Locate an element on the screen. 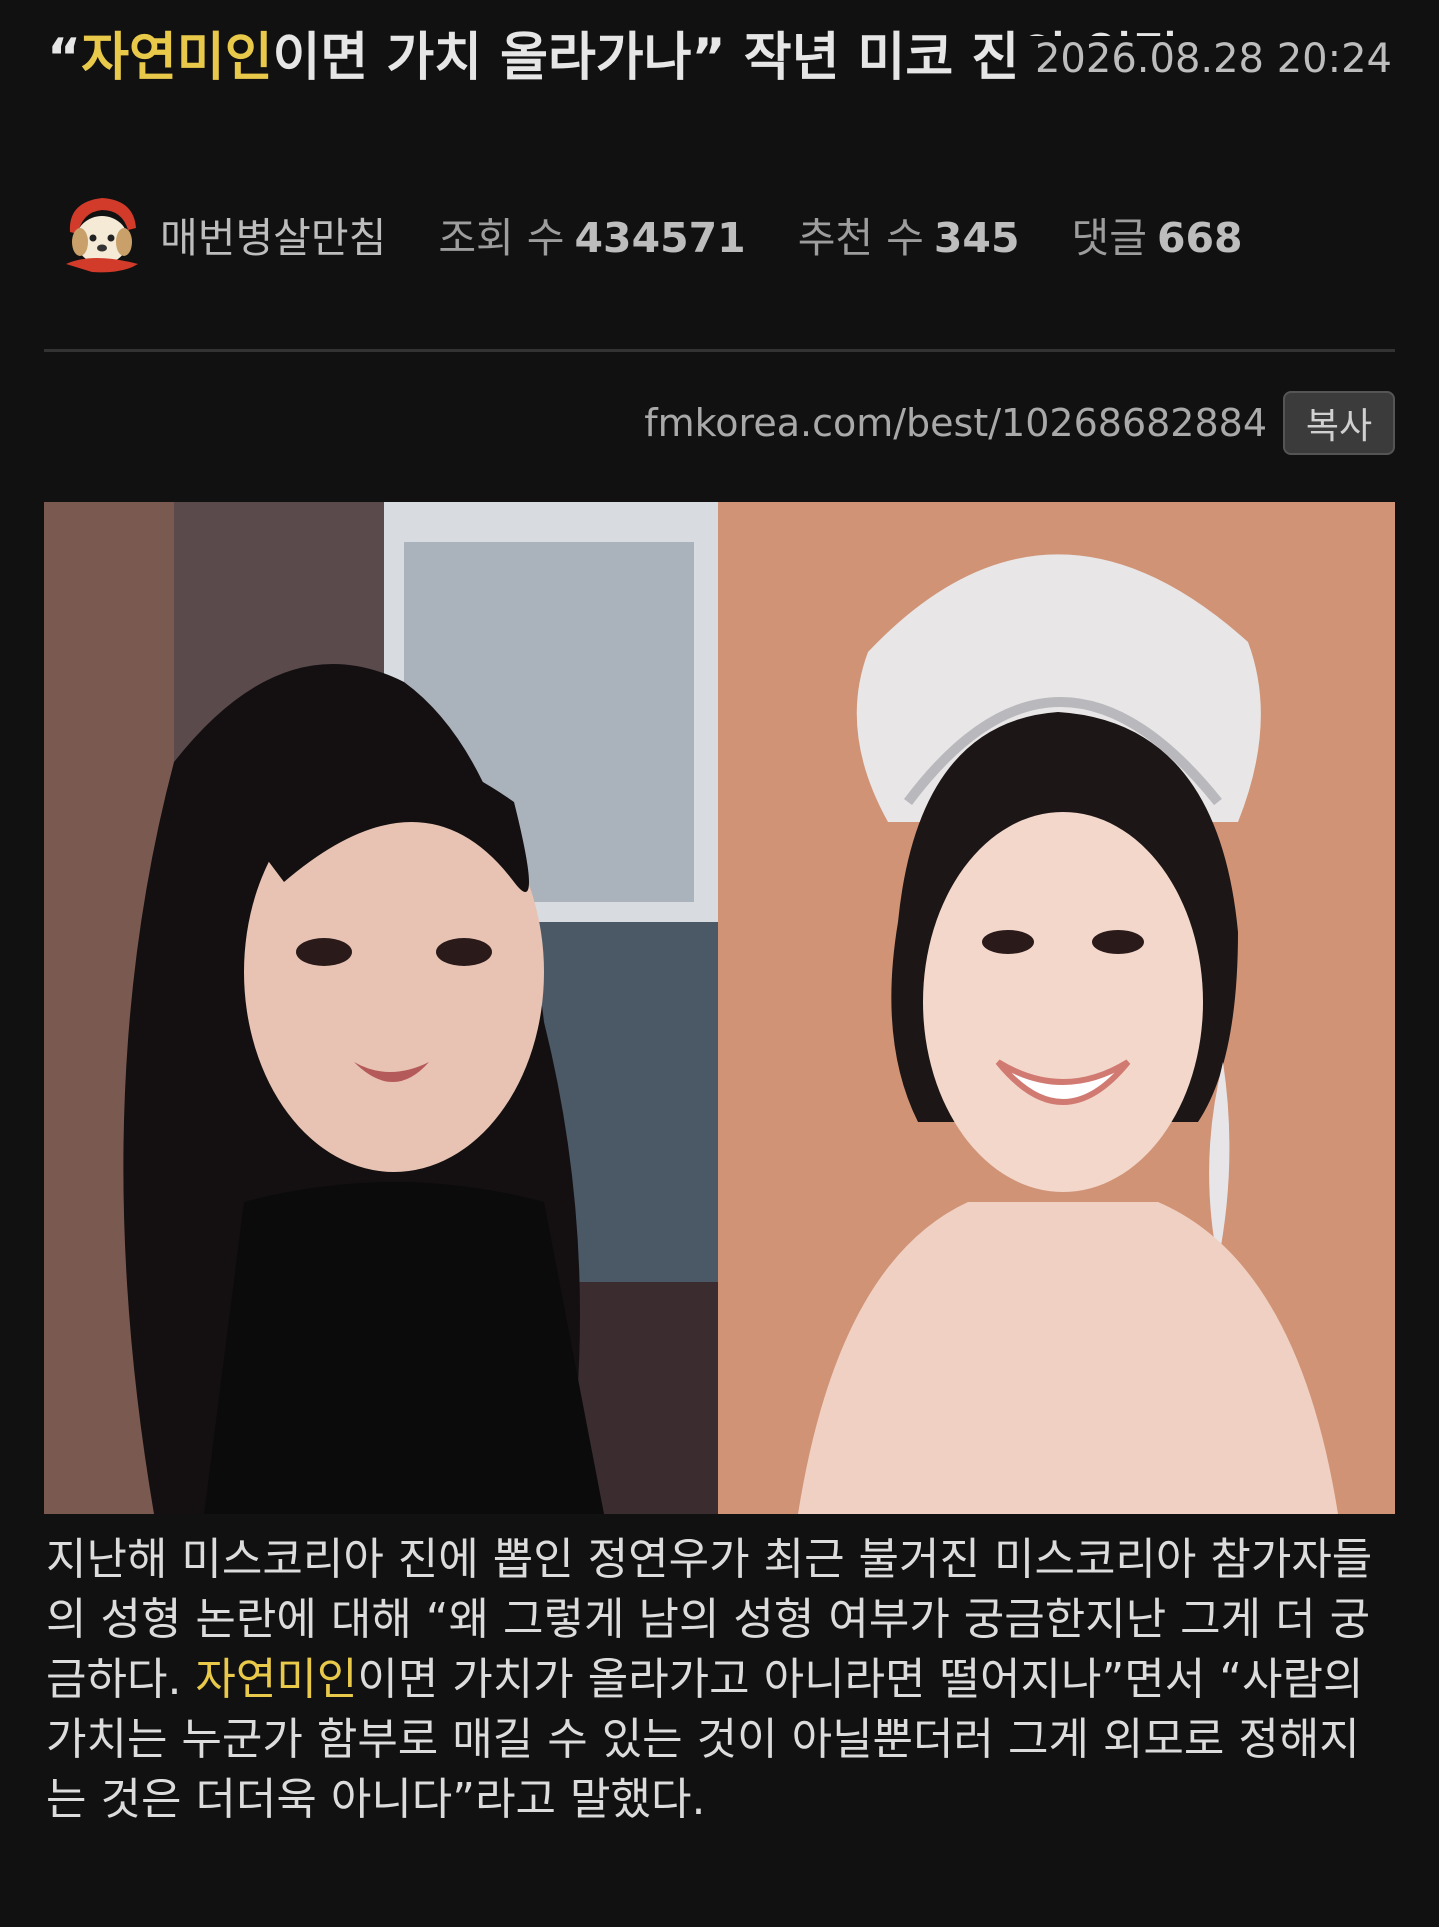 The image size is (1439, 1927). title-open-quote: “ is located at coordinates (64, 58).